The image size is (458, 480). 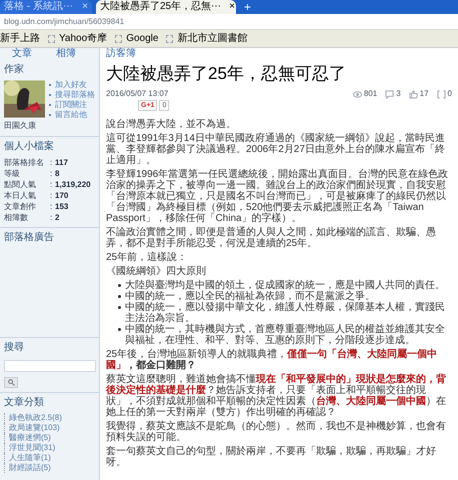 I want to click on stat-label: 部落格排名, so click(x=24, y=162).